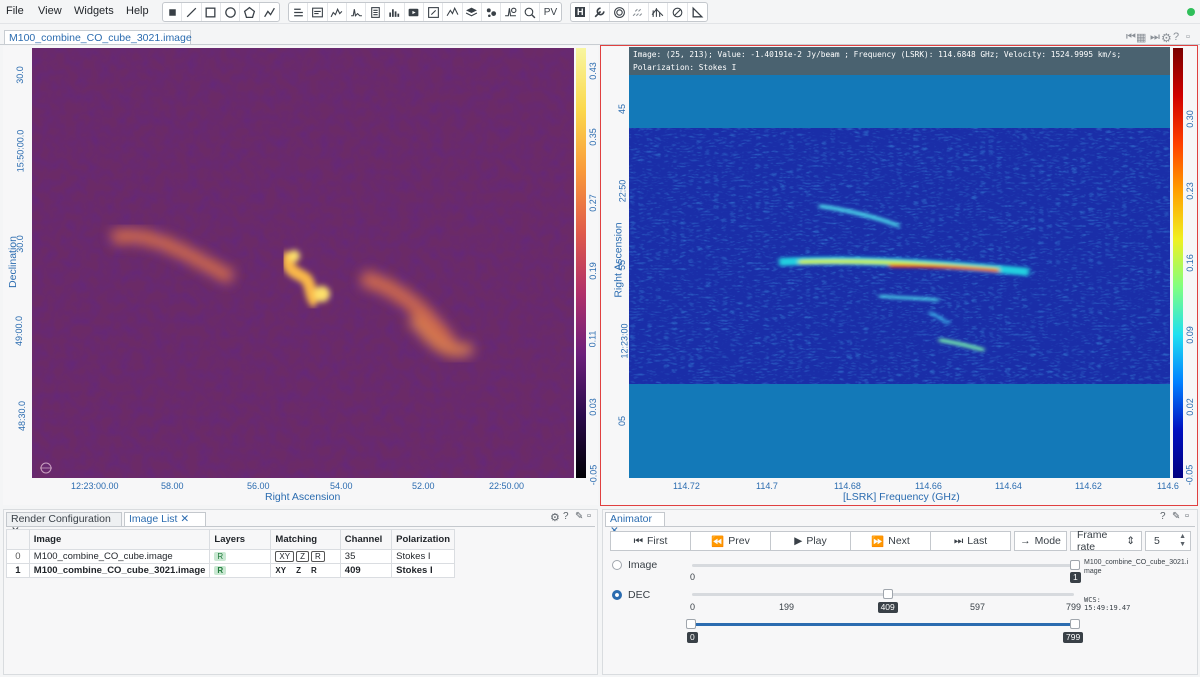 The image size is (1200, 677). What do you see at coordinates (635, 524) in the screenshot?
I see `tab-animator: Animator ✕` at bounding box center [635, 524].